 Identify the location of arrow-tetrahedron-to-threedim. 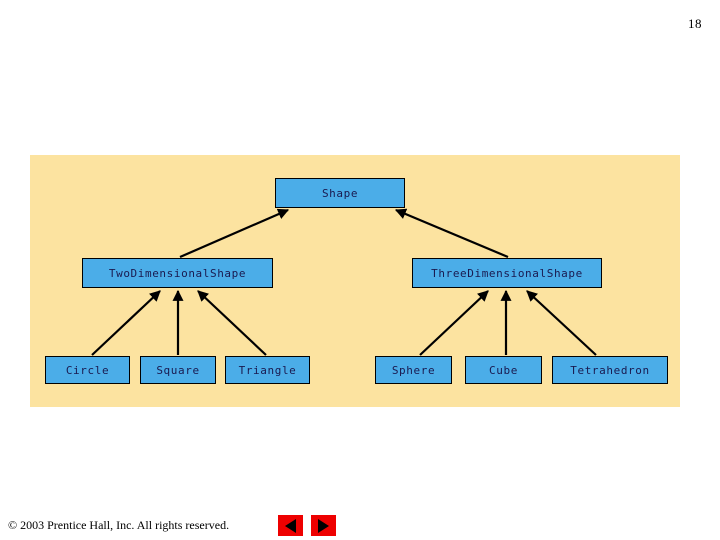
(561, 323).